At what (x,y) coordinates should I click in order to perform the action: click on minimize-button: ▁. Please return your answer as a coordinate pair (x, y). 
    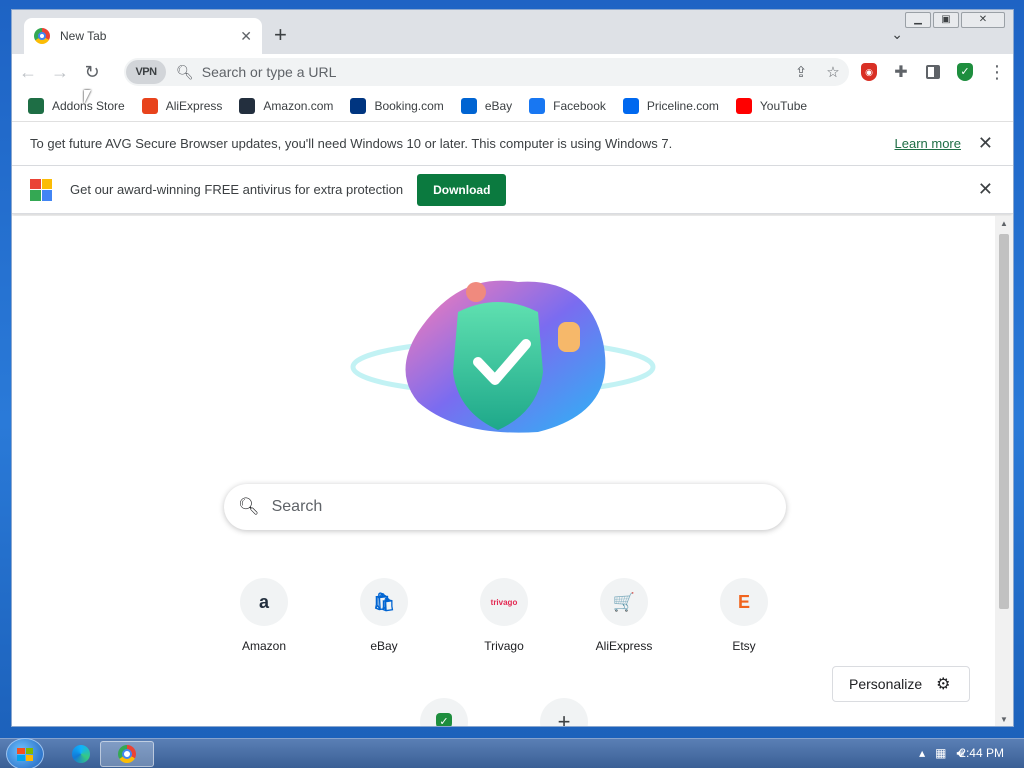
    Looking at the image, I should click on (918, 20).